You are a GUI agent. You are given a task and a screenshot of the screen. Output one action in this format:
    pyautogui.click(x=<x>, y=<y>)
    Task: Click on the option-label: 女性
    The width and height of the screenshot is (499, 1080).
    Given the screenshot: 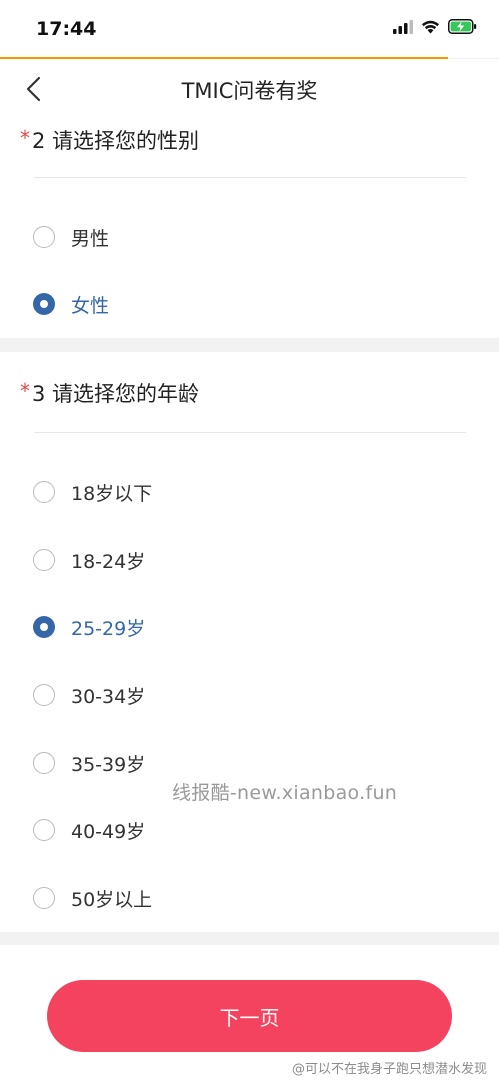 What is the action you would take?
    pyautogui.click(x=90, y=306)
    